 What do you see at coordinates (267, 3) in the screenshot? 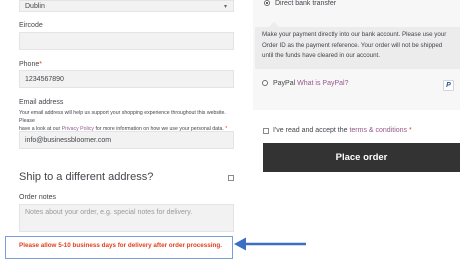
I see `bank-transfer-radio` at bounding box center [267, 3].